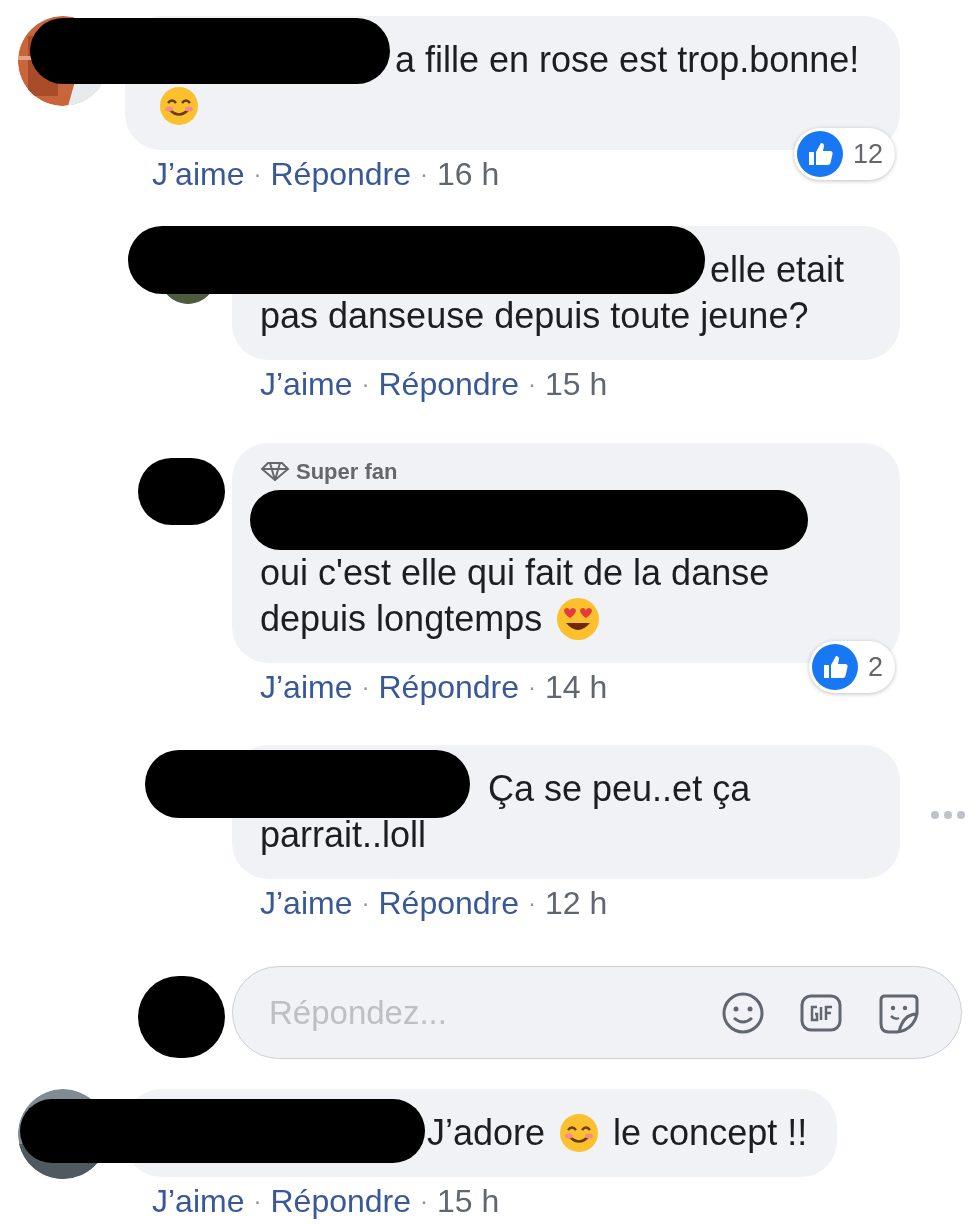 The image size is (980, 1225). What do you see at coordinates (619, 789) in the screenshot?
I see `comment-text: Ça se peu..et ça` at bounding box center [619, 789].